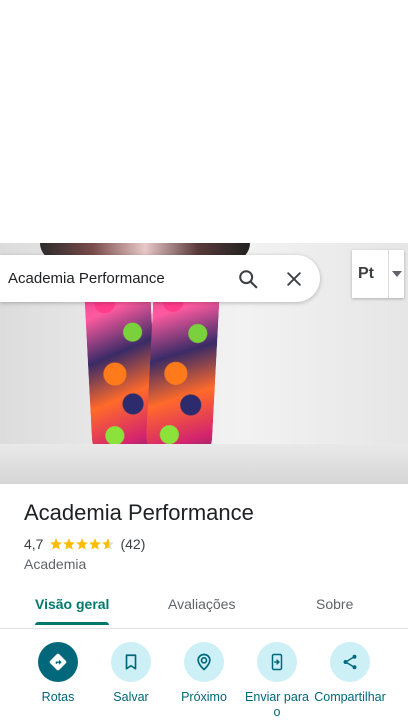  I want to click on send-to-phone-label: Enviar para o, so click(277, 704).